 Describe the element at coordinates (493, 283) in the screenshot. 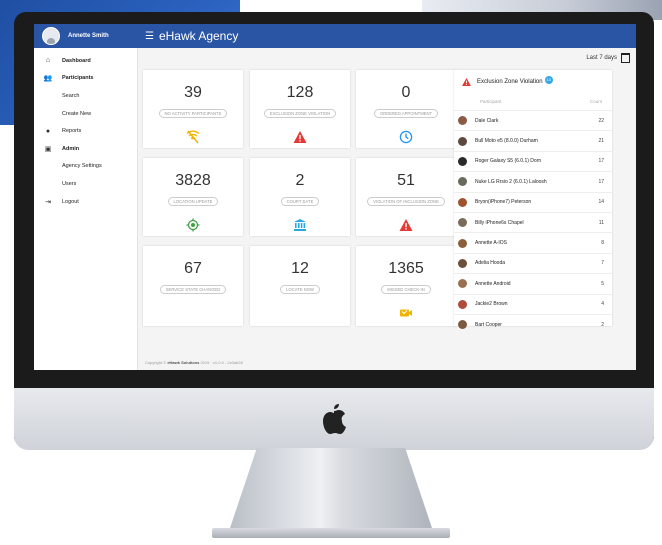

I see `participant-name: Annette Android` at that location.